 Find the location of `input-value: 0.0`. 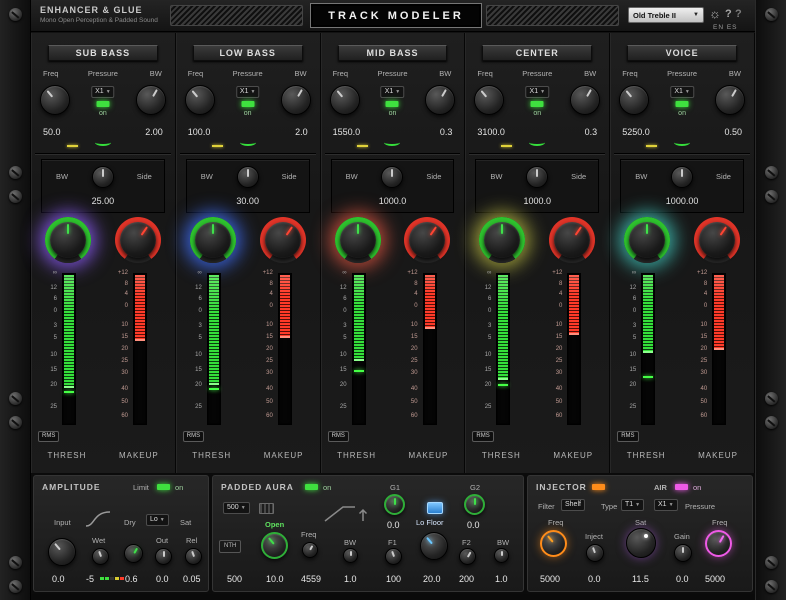

input-value: 0.0 is located at coordinates (58, 579).